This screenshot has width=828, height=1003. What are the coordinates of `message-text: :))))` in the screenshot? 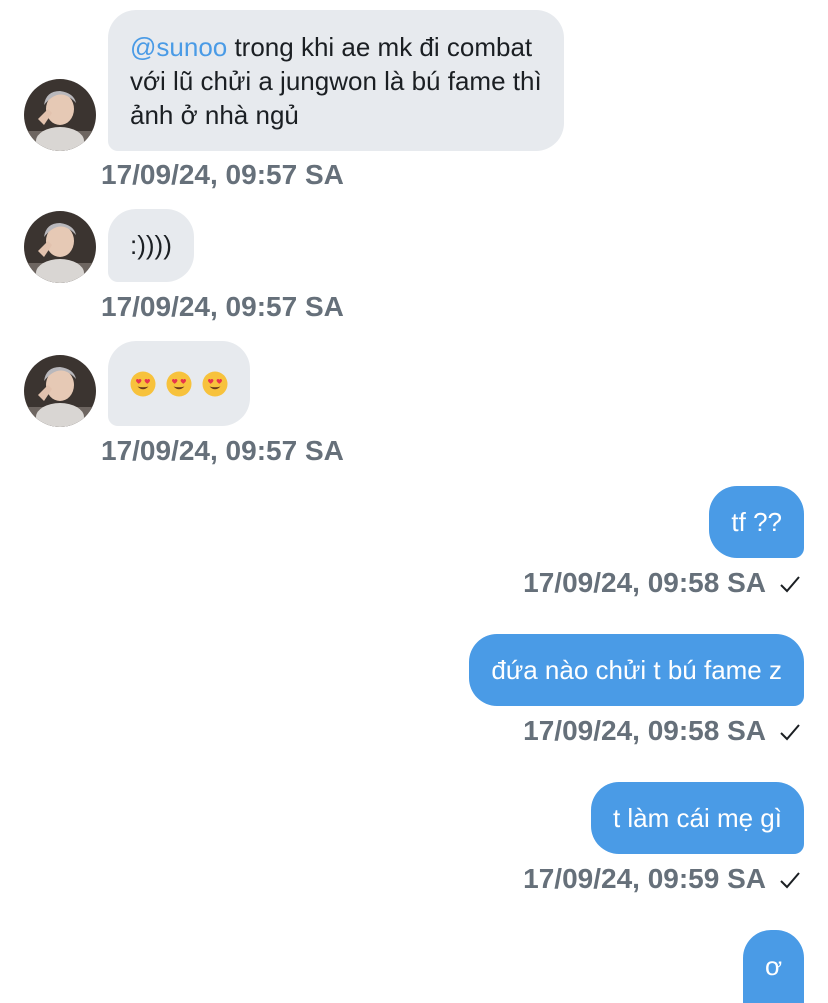 It's located at (151, 245).